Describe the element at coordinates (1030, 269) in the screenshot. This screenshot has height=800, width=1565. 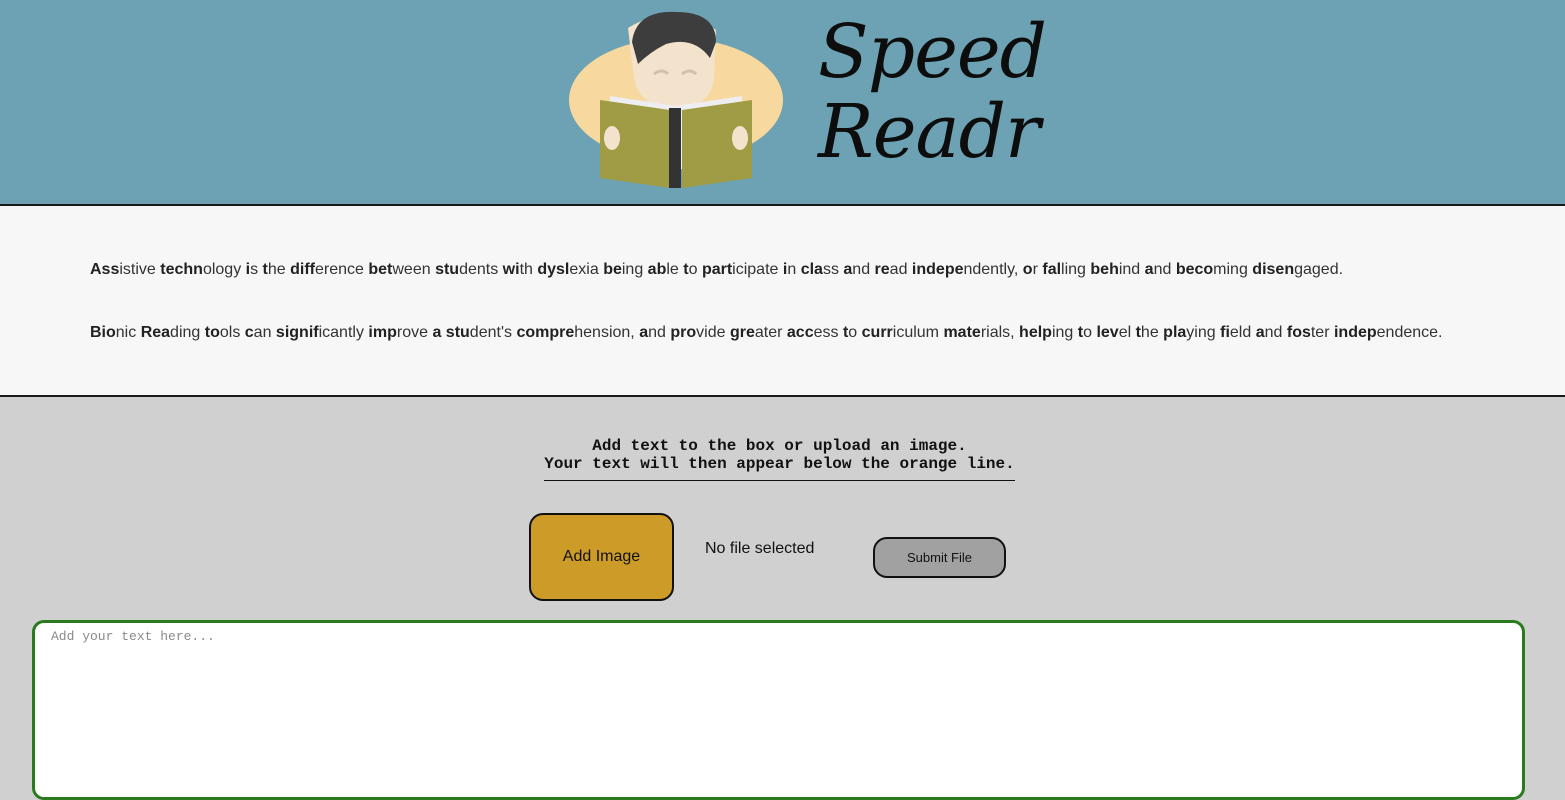
I see `intro-paragraph-1-word: or` at that location.